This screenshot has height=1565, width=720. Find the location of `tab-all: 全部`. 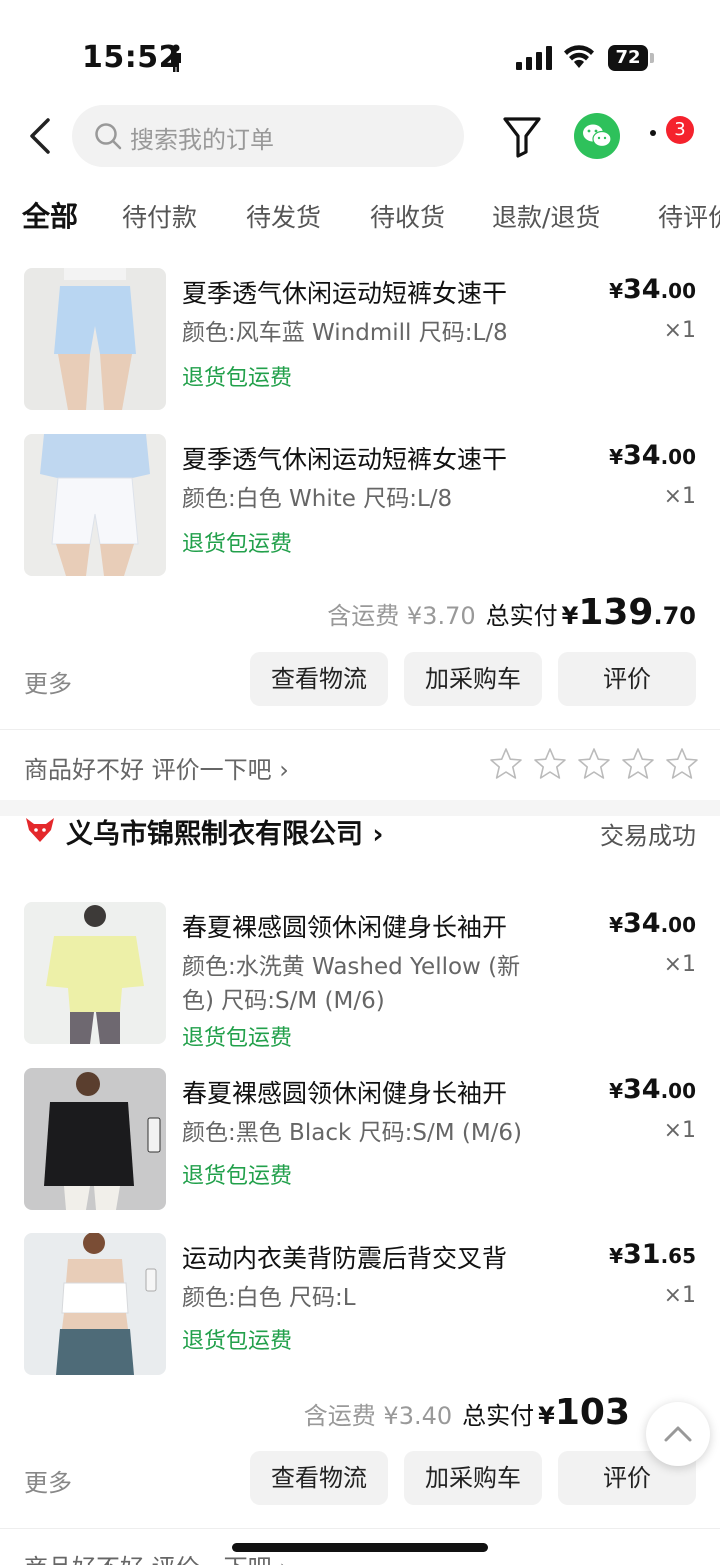

tab-all: 全部 is located at coordinates (50, 215).